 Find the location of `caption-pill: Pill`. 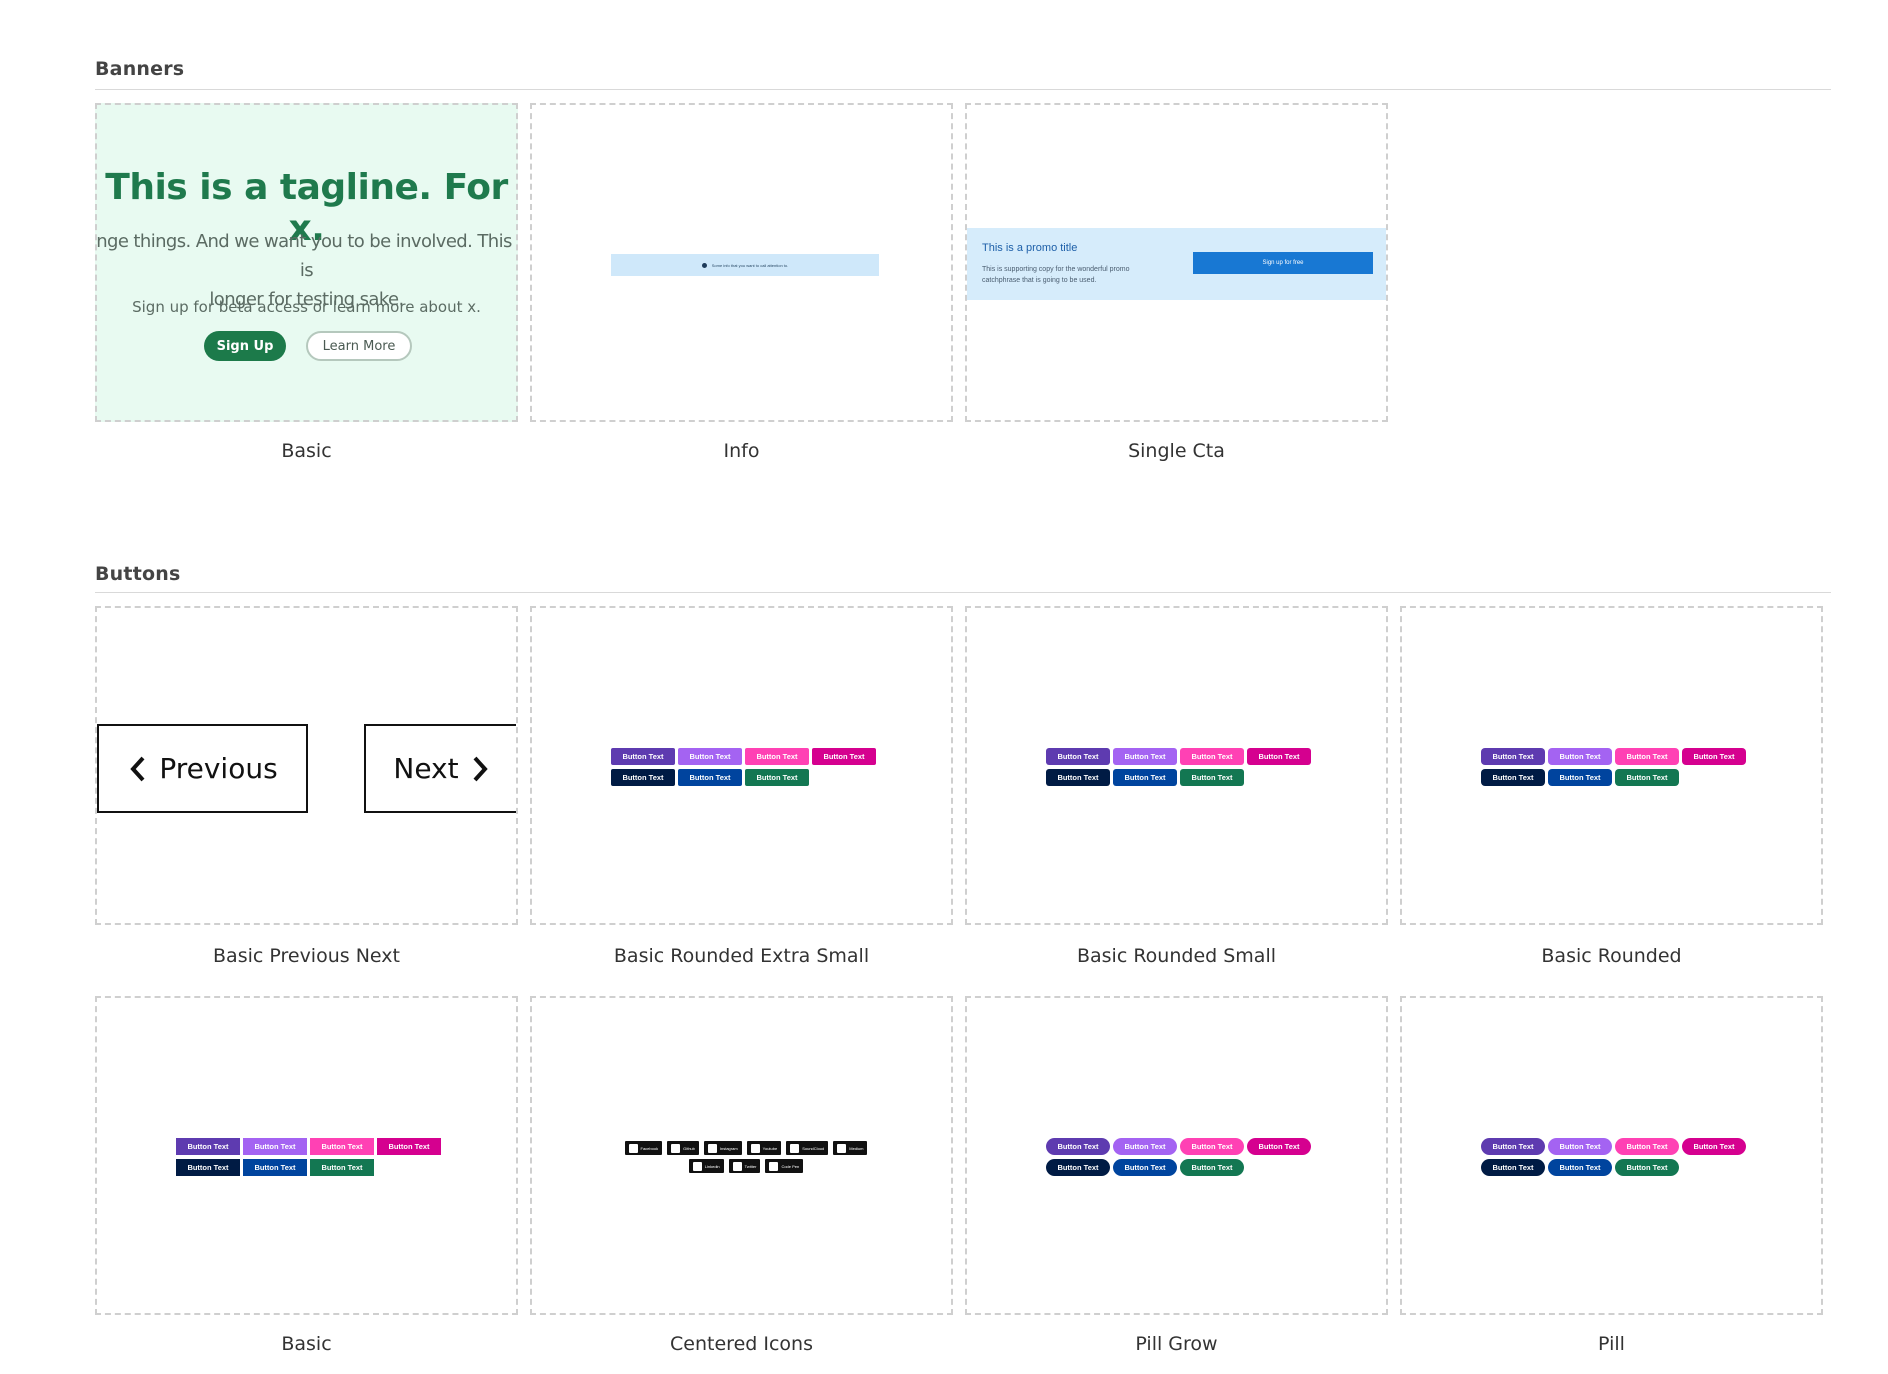

caption-pill: Pill is located at coordinates (1611, 1344).